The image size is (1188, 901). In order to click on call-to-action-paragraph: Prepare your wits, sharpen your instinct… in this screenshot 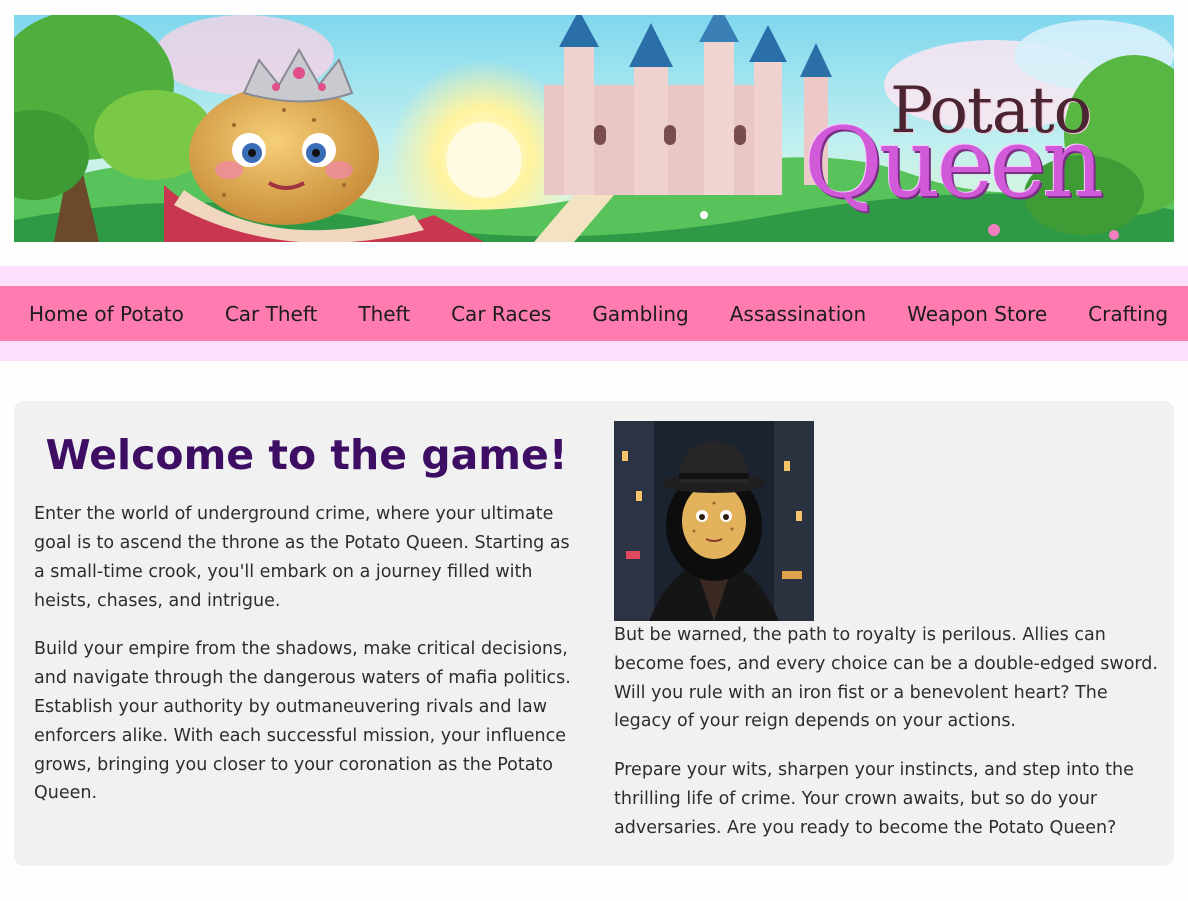, I will do `click(874, 799)`.